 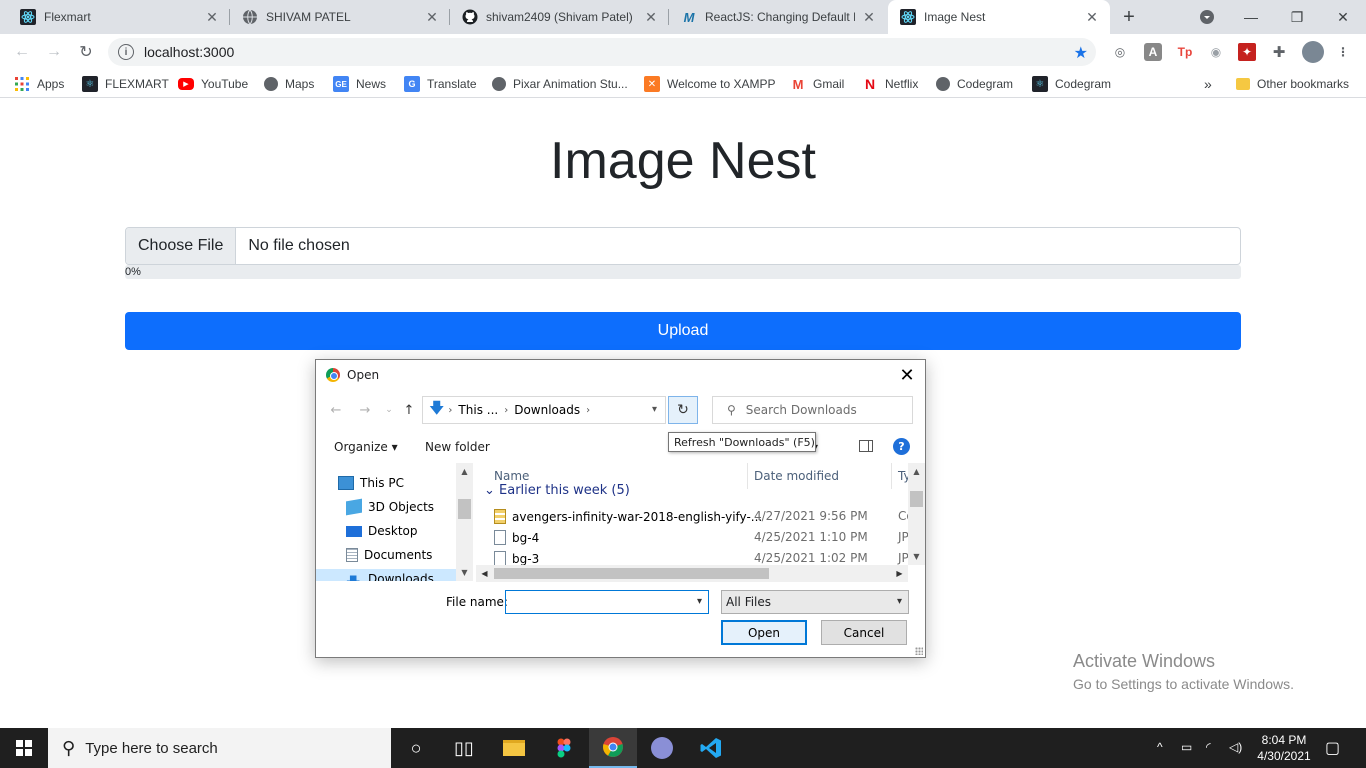 What do you see at coordinates (1313, 52) in the screenshot?
I see `avatar` at bounding box center [1313, 52].